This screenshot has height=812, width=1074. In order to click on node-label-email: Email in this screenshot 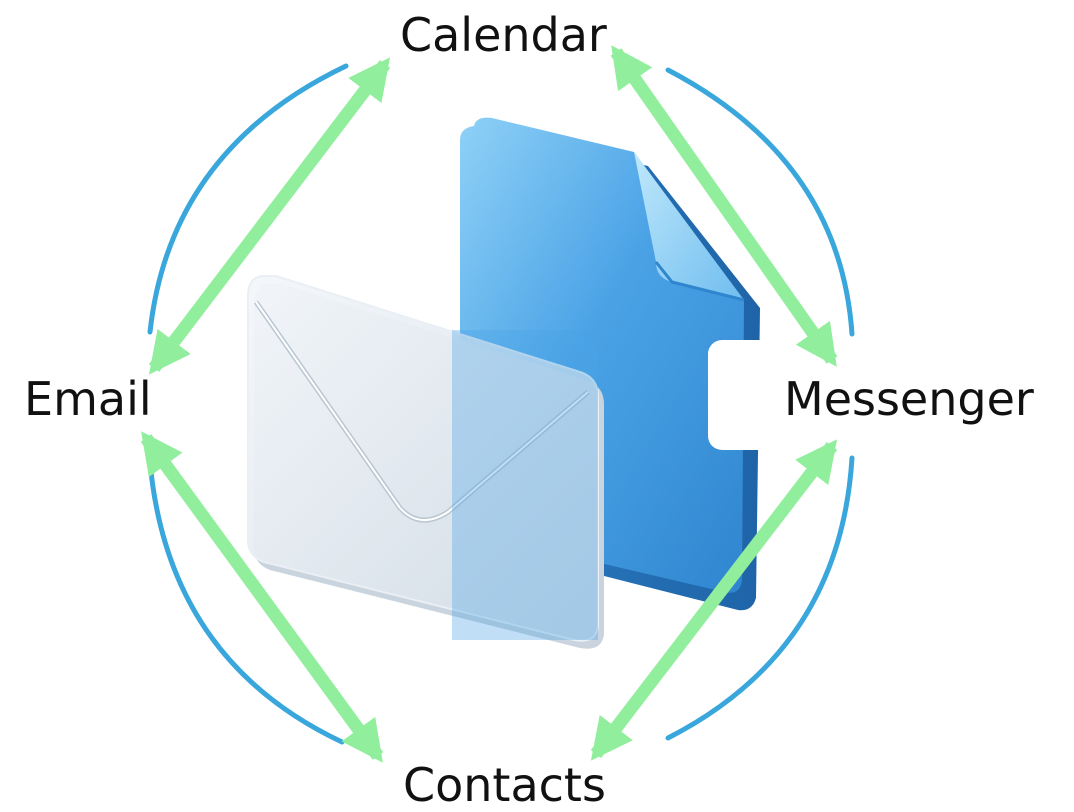, I will do `click(88, 399)`.